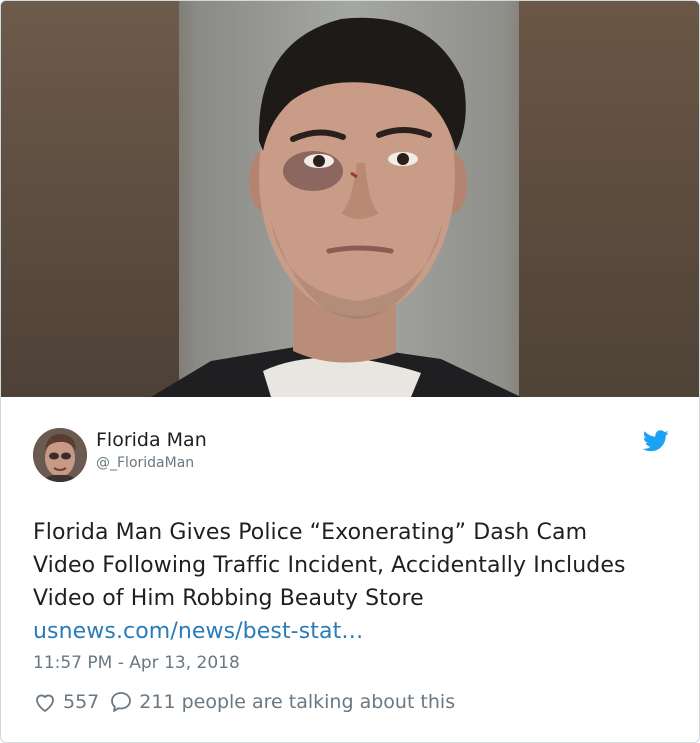  Describe the element at coordinates (45, 702) in the screenshot. I see `heart-icon` at that location.